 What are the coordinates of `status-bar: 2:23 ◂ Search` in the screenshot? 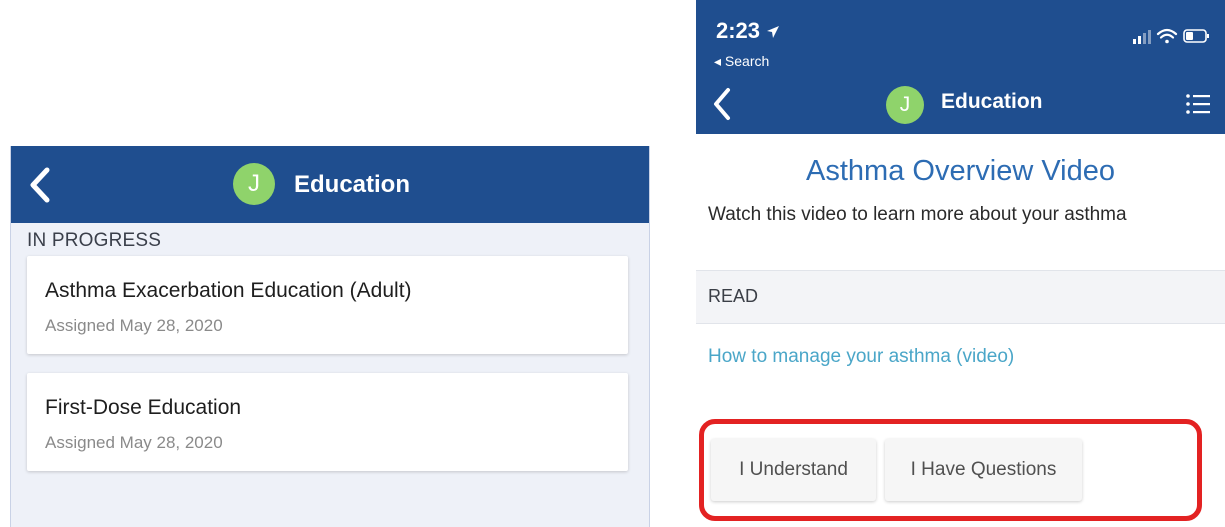 It's located at (960, 38).